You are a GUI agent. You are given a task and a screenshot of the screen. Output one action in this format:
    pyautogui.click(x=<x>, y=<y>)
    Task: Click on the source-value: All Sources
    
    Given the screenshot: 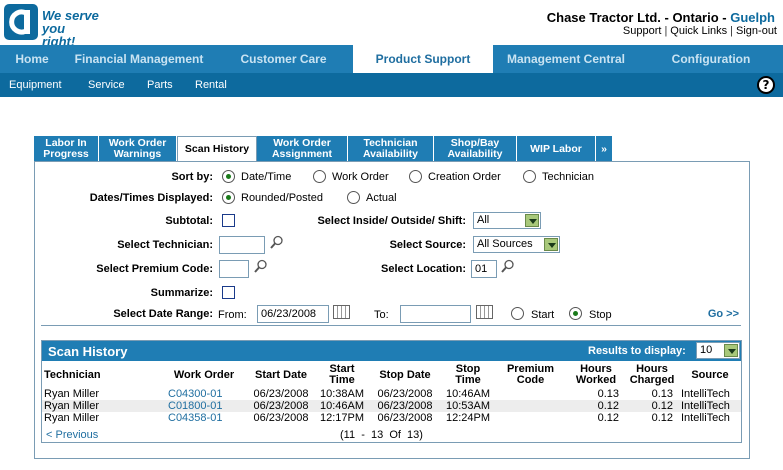 What is the action you would take?
    pyautogui.click(x=505, y=244)
    